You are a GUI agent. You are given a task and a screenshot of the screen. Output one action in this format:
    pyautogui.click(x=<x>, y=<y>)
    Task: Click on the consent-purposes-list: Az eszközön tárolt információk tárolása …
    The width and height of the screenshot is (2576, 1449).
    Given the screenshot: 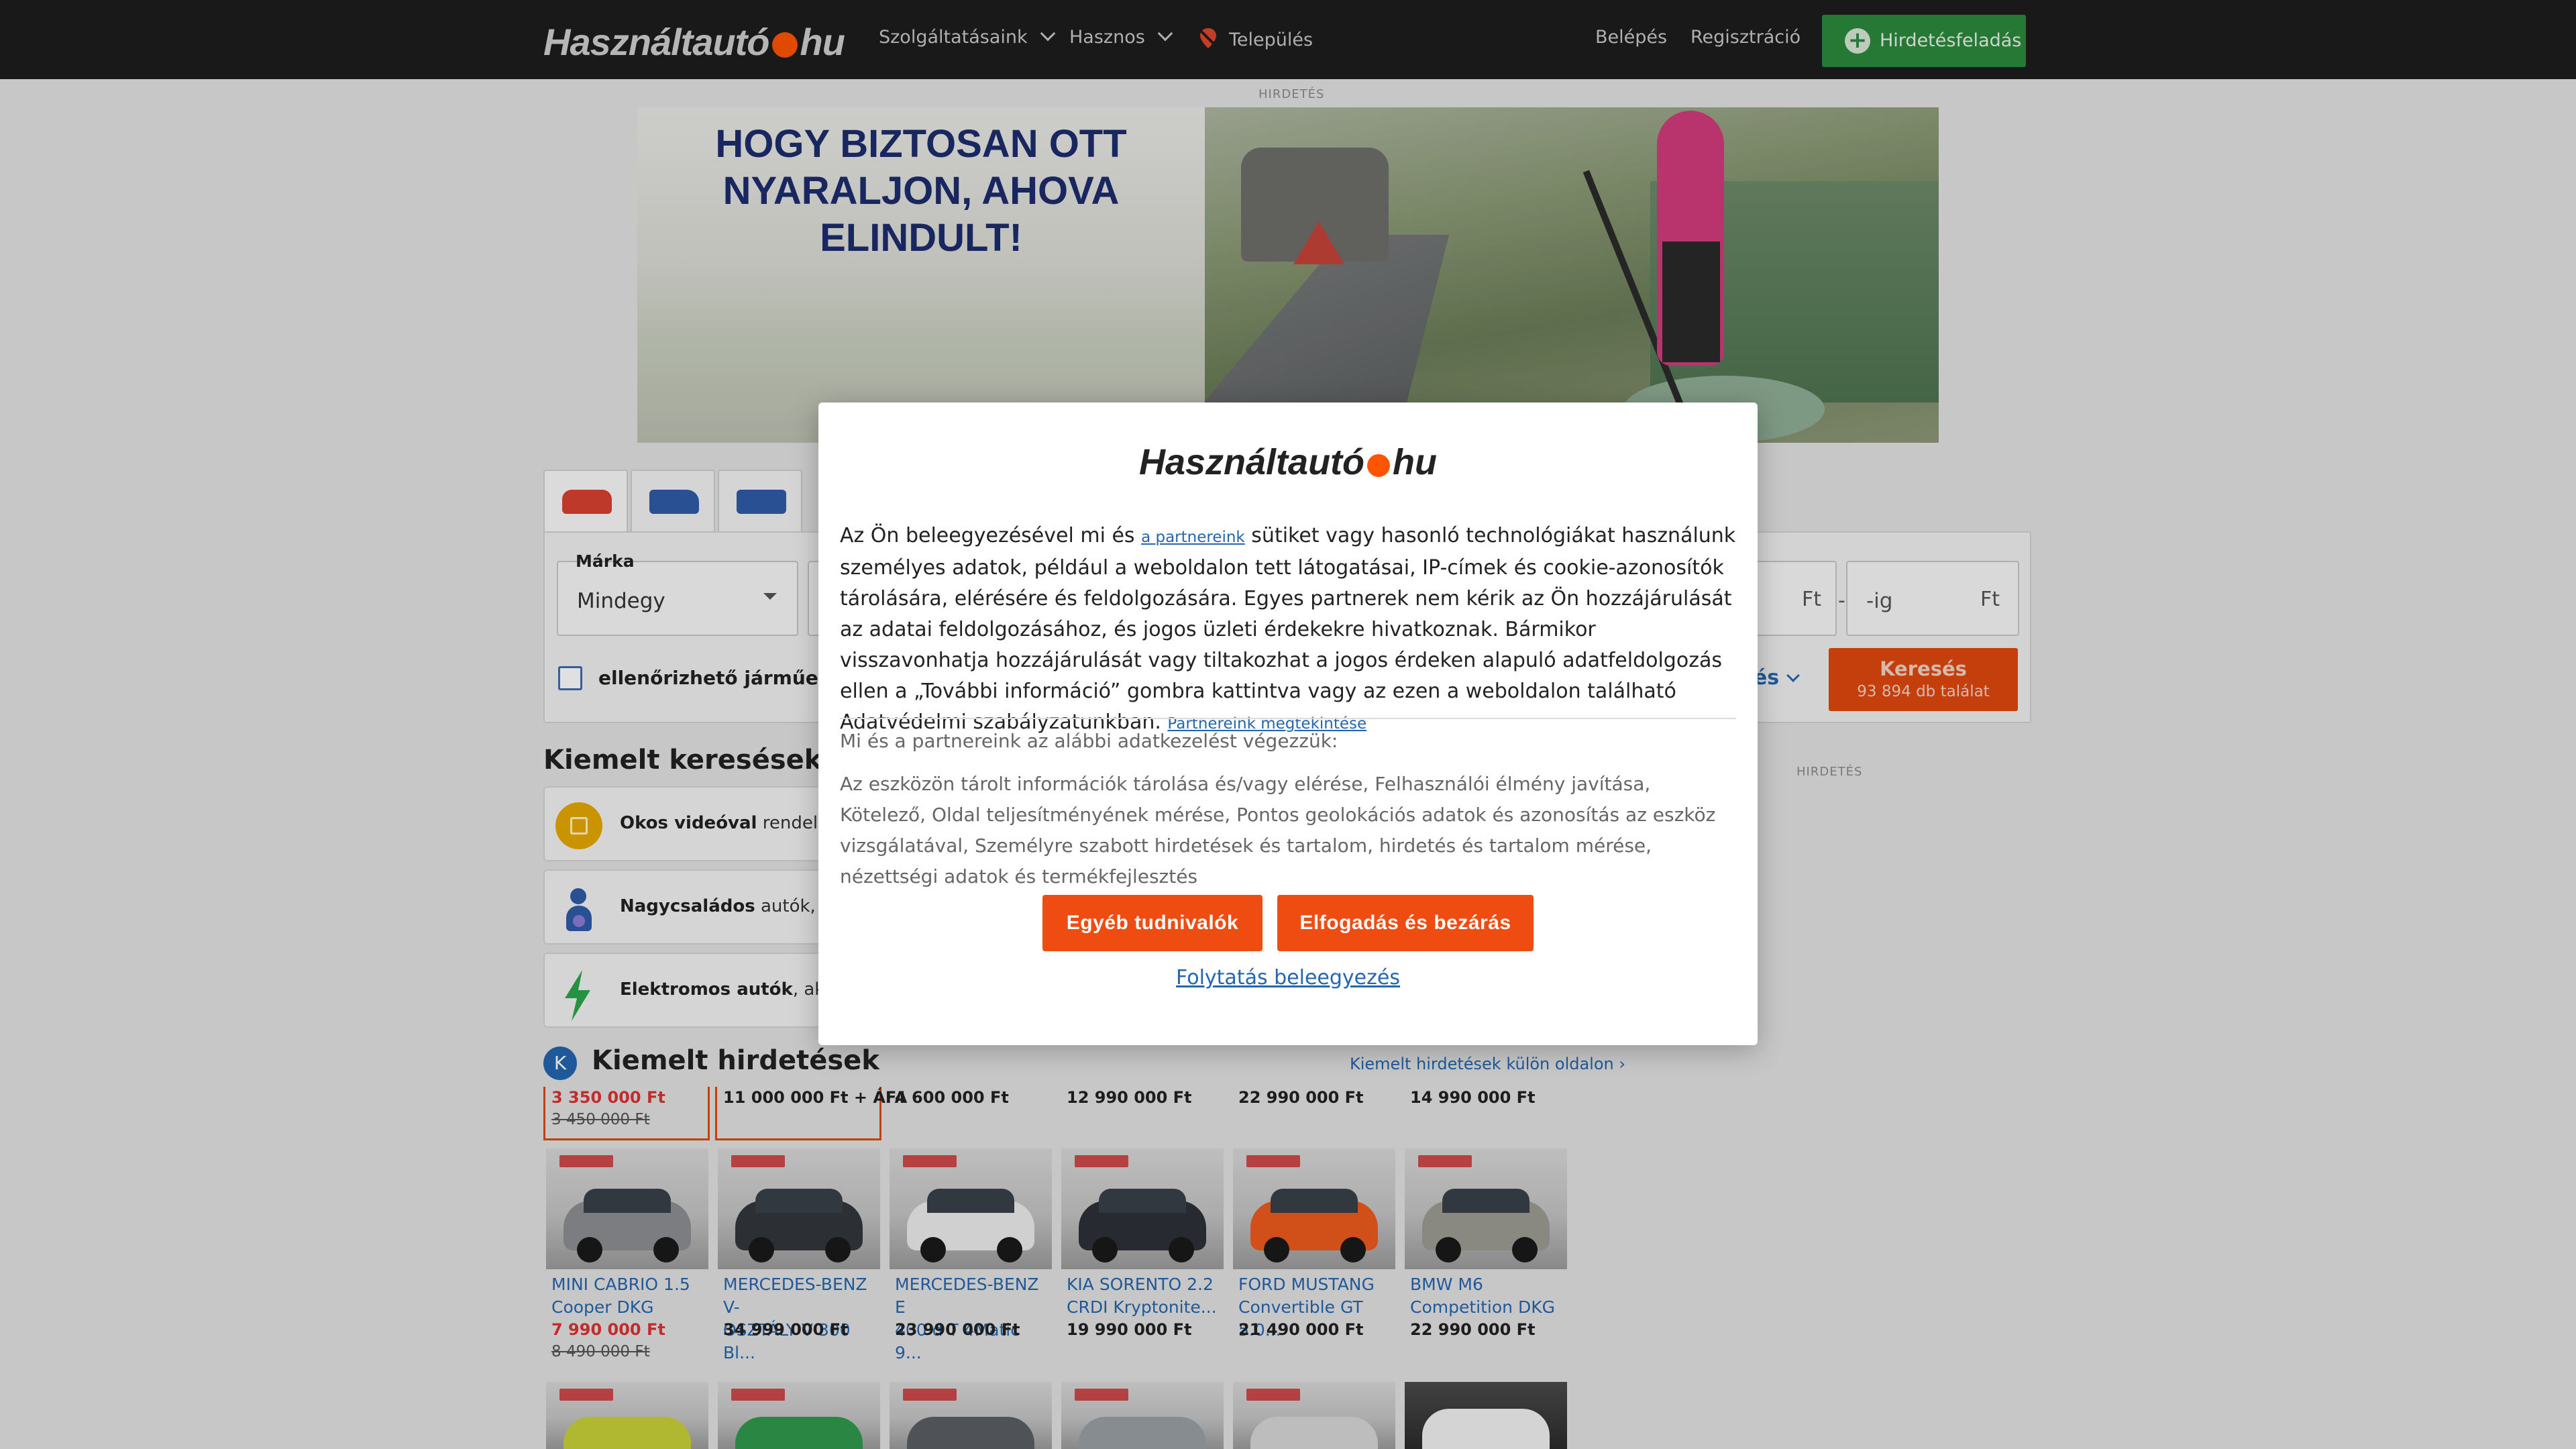 What is the action you would take?
    pyautogui.click(x=1278, y=830)
    